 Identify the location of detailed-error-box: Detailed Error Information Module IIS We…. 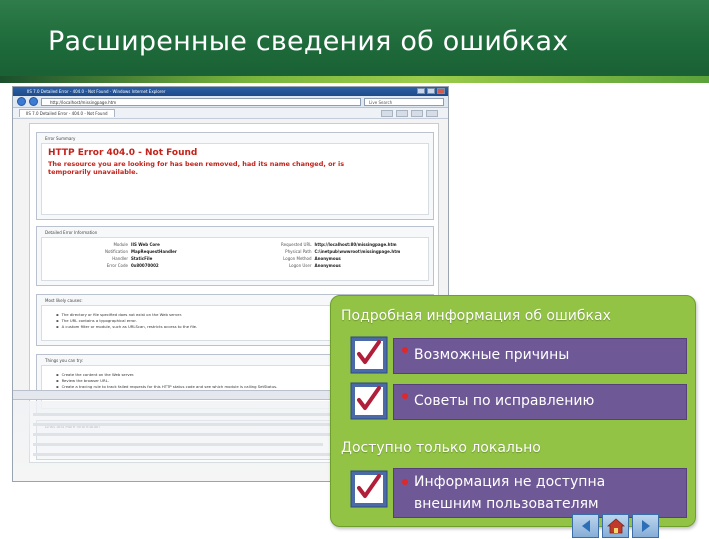
(235, 256).